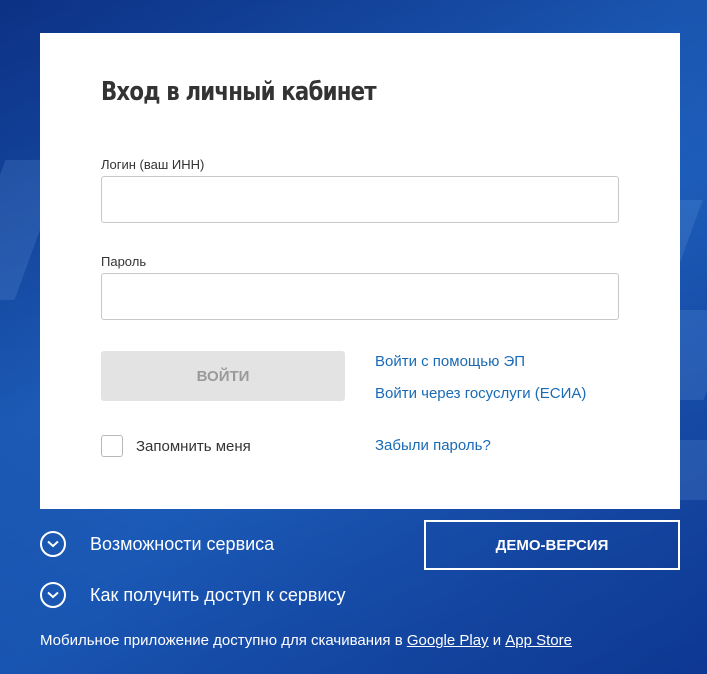 This screenshot has height=674, width=707. Describe the element at coordinates (433, 445) in the screenshot. I see `forgot-password-link: Забыли пароль?` at that location.